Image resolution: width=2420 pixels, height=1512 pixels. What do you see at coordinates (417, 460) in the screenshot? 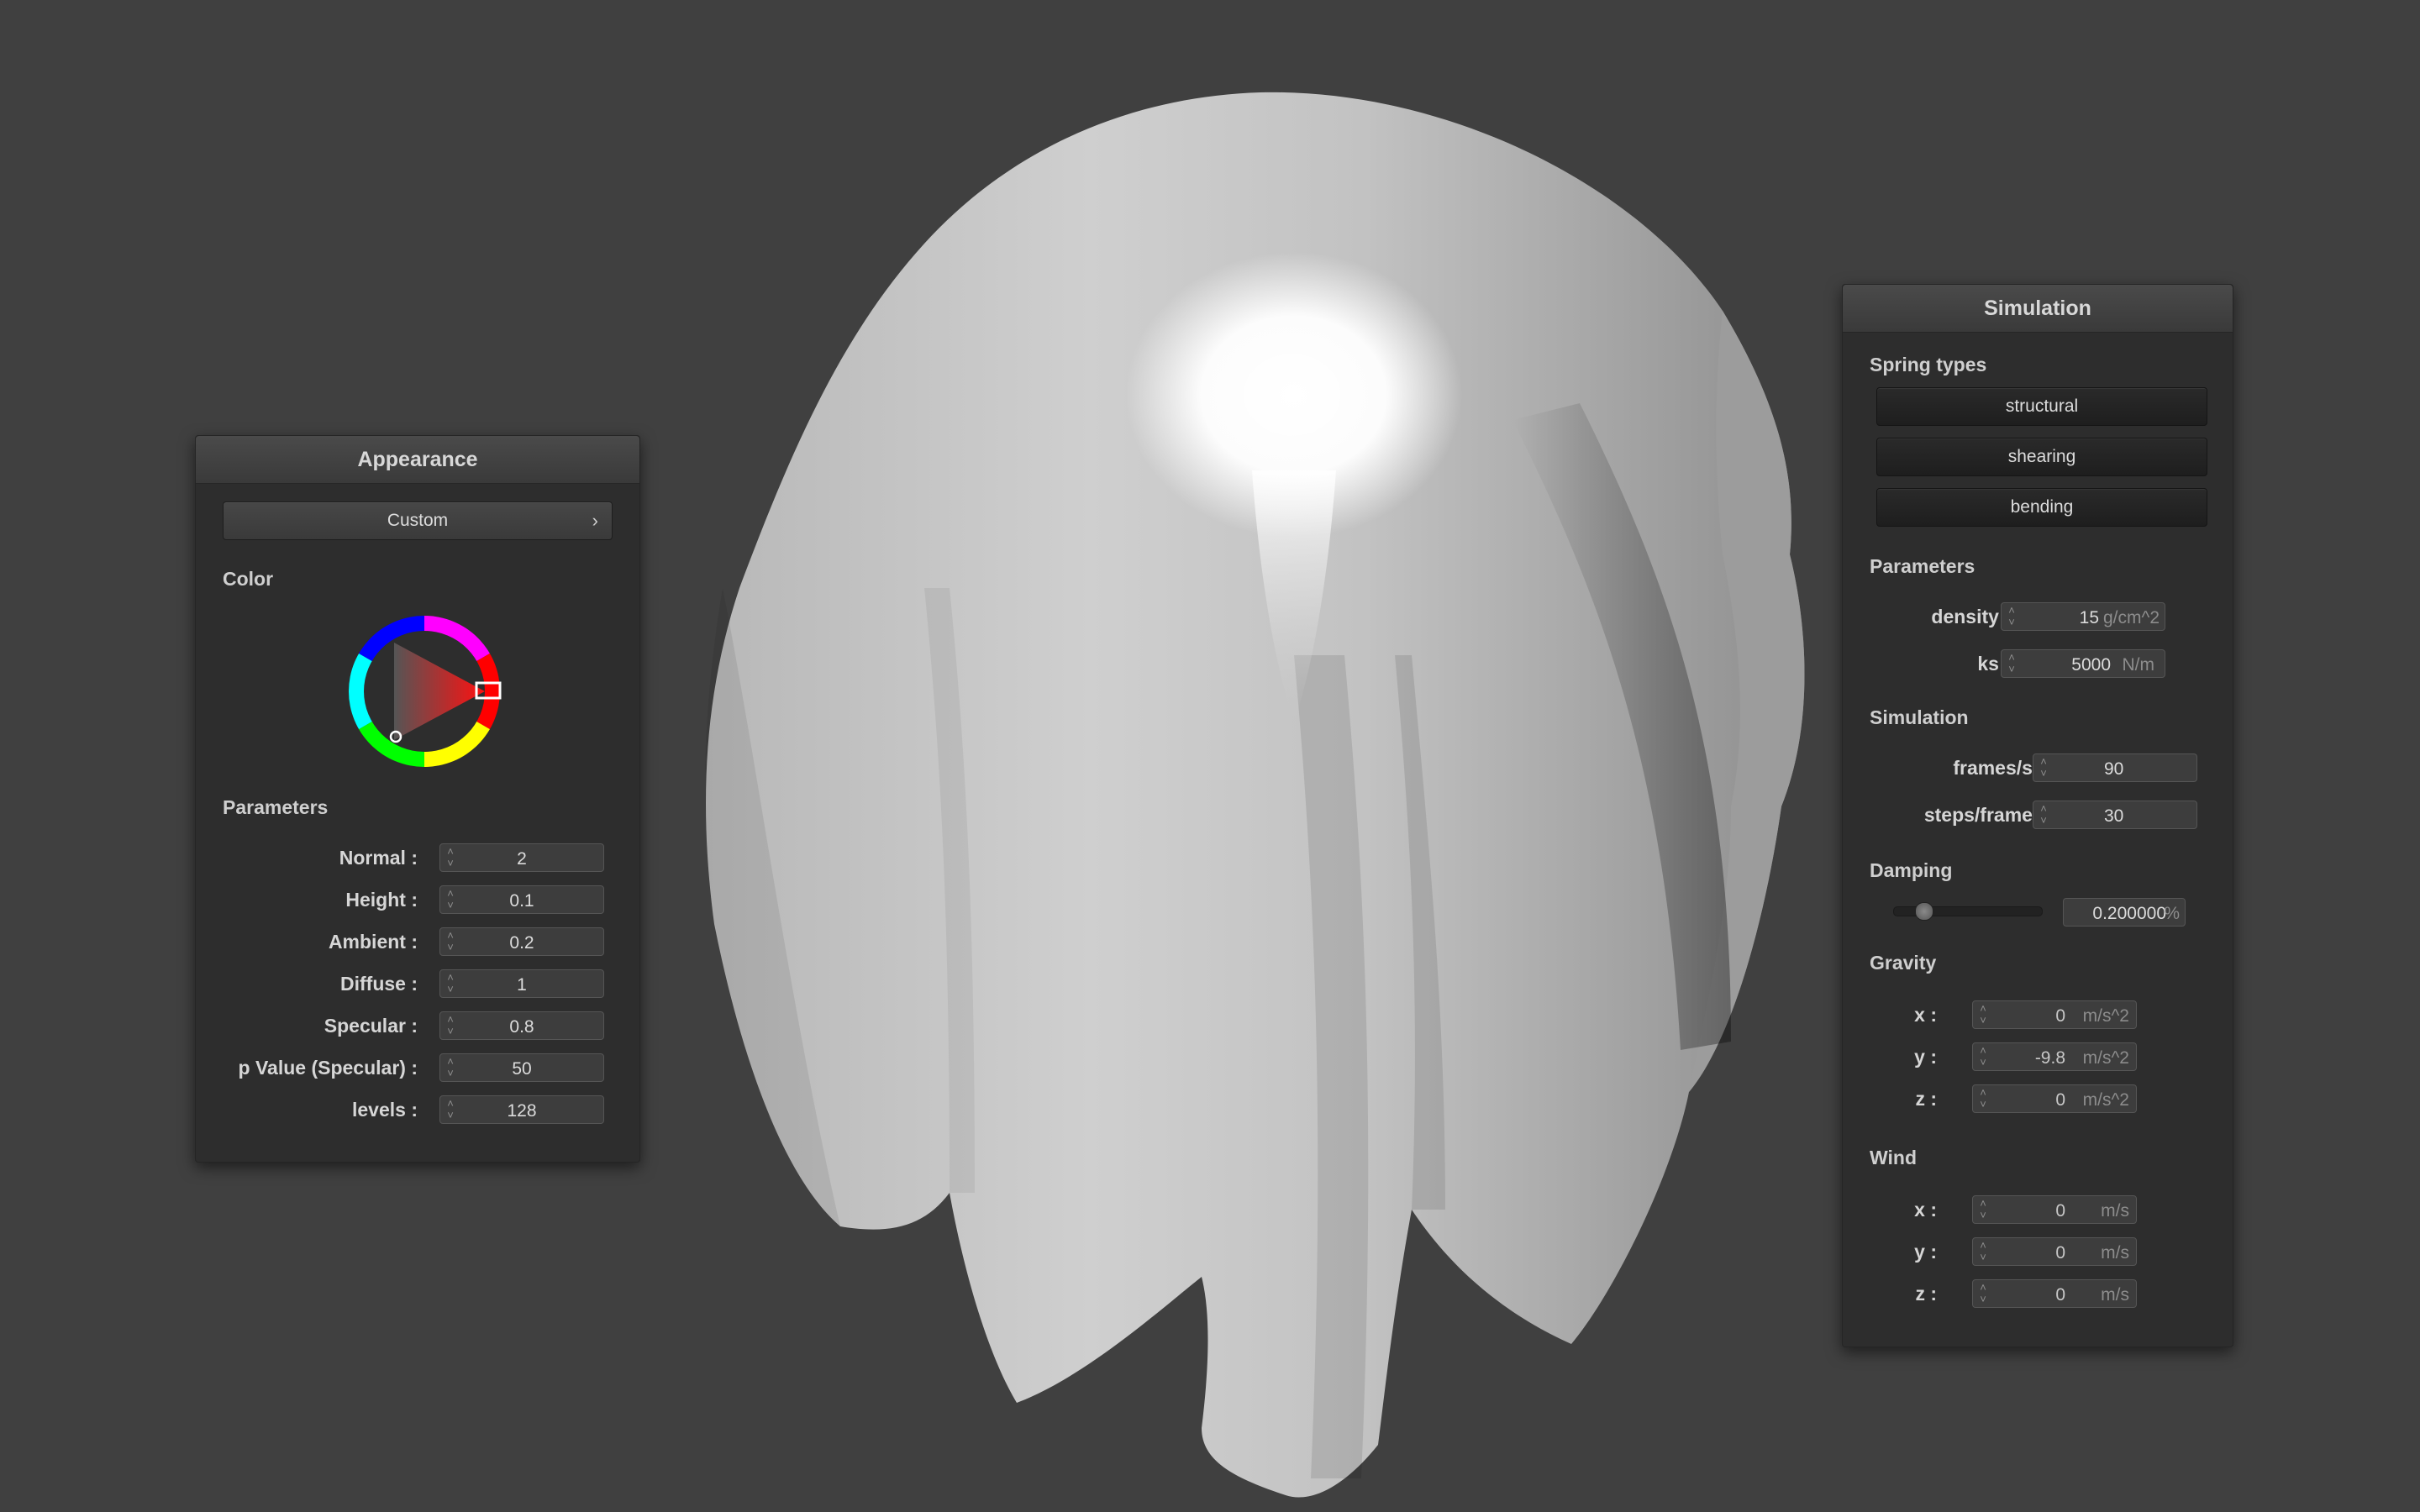
I see `appearance-title: Appearance` at bounding box center [417, 460].